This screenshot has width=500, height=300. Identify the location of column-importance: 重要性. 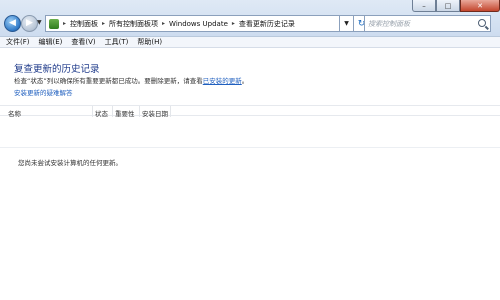
(125, 113).